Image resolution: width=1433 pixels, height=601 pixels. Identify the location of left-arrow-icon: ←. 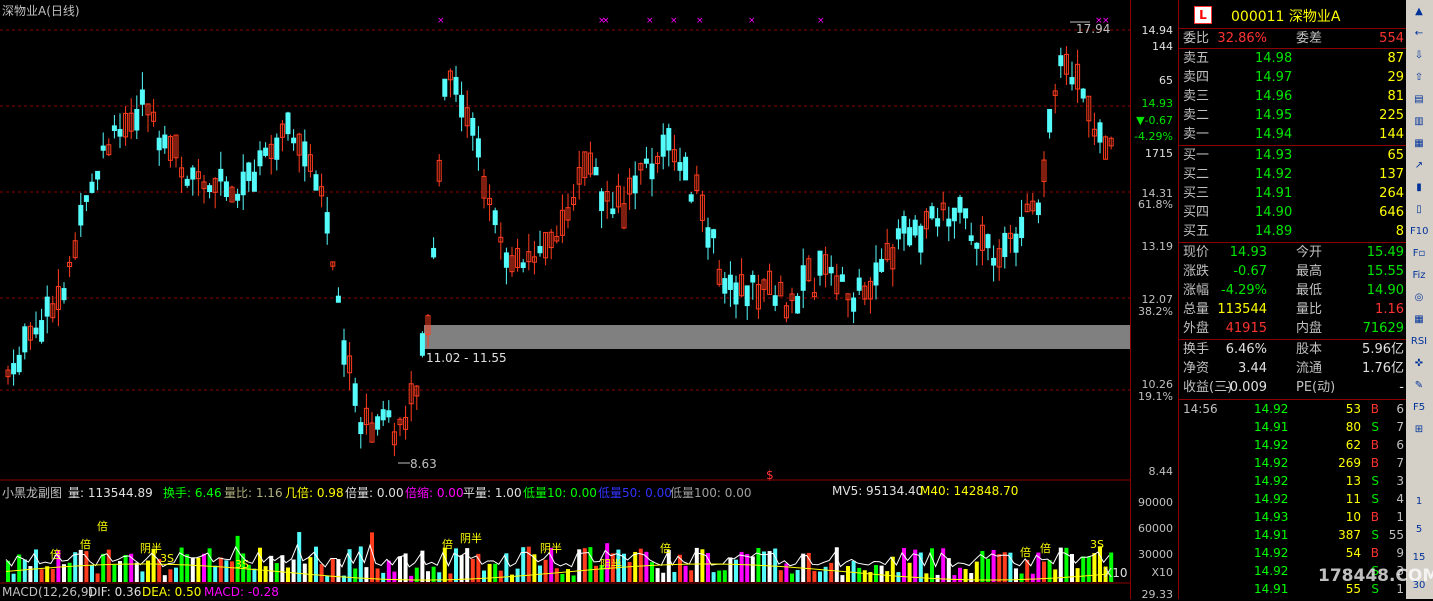
(1419, 34).